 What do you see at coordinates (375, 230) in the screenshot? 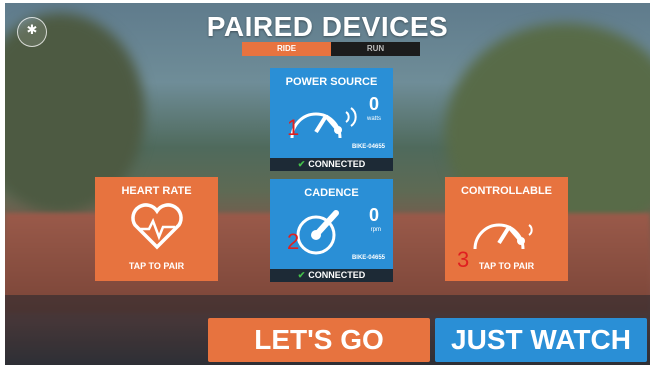
I see `cadence-unit: rpm` at bounding box center [375, 230].